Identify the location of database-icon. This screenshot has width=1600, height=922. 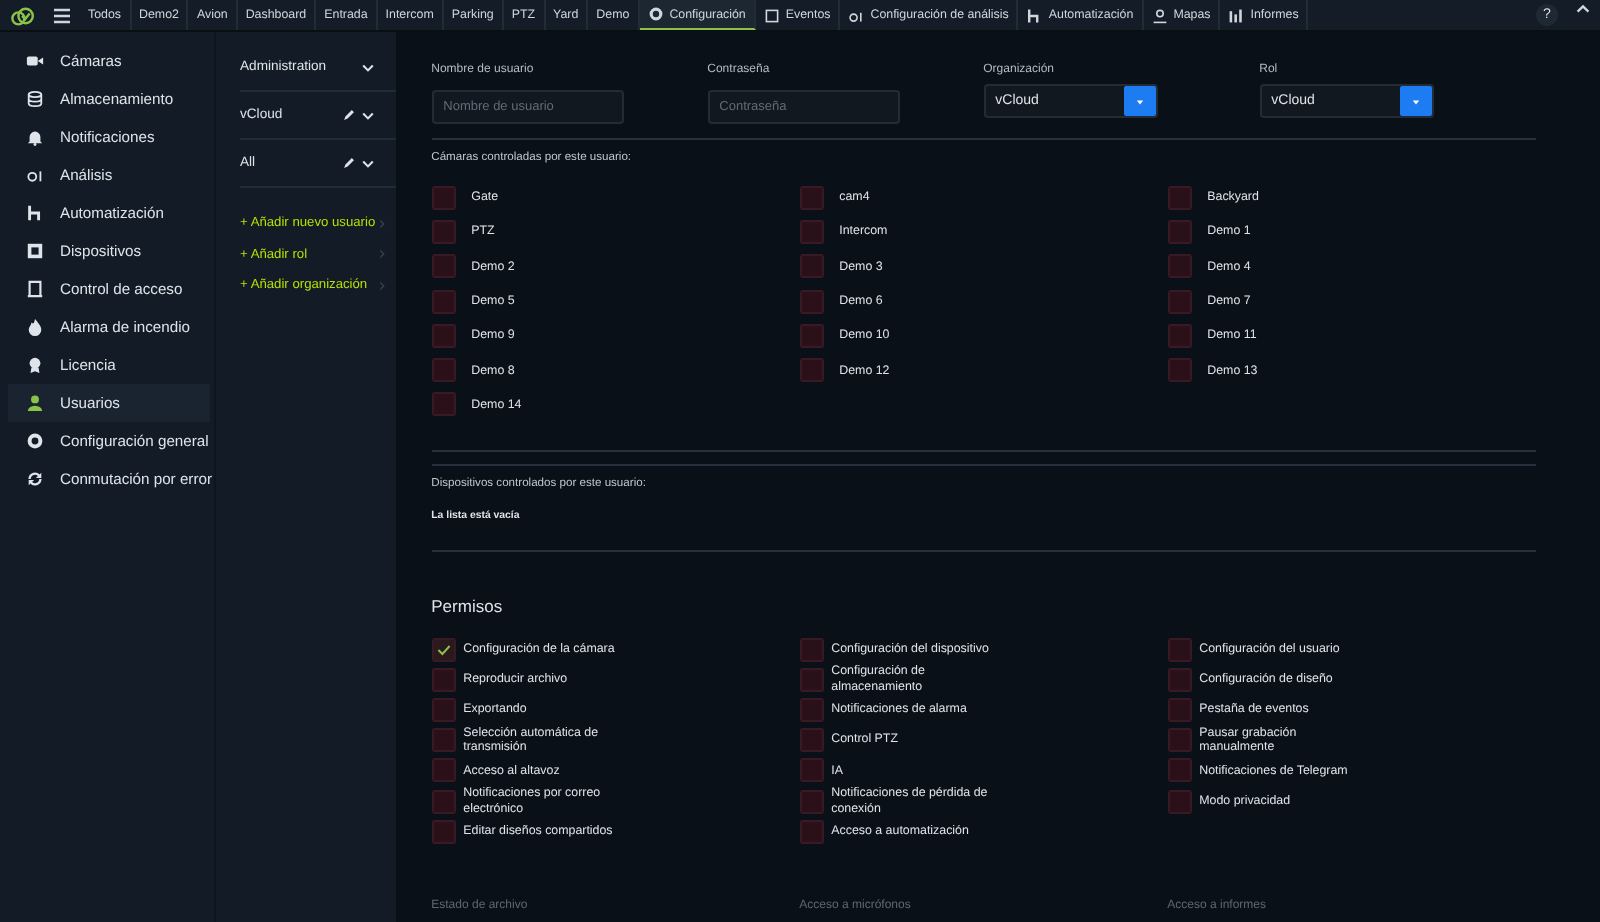
(35, 99).